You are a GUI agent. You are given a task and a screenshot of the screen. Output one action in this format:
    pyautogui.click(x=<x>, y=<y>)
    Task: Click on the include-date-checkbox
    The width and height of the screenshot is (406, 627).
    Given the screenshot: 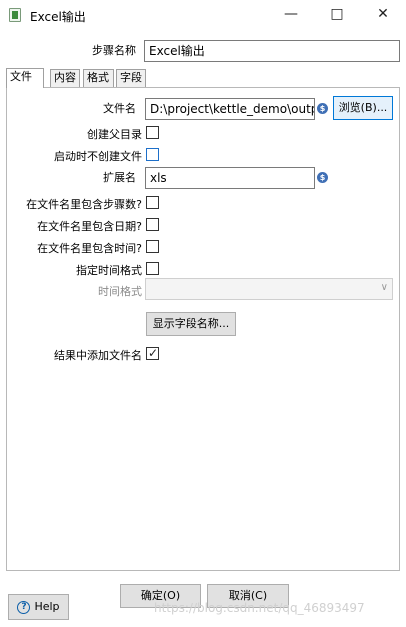 What is the action you would take?
    pyautogui.click(x=152, y=224)
    